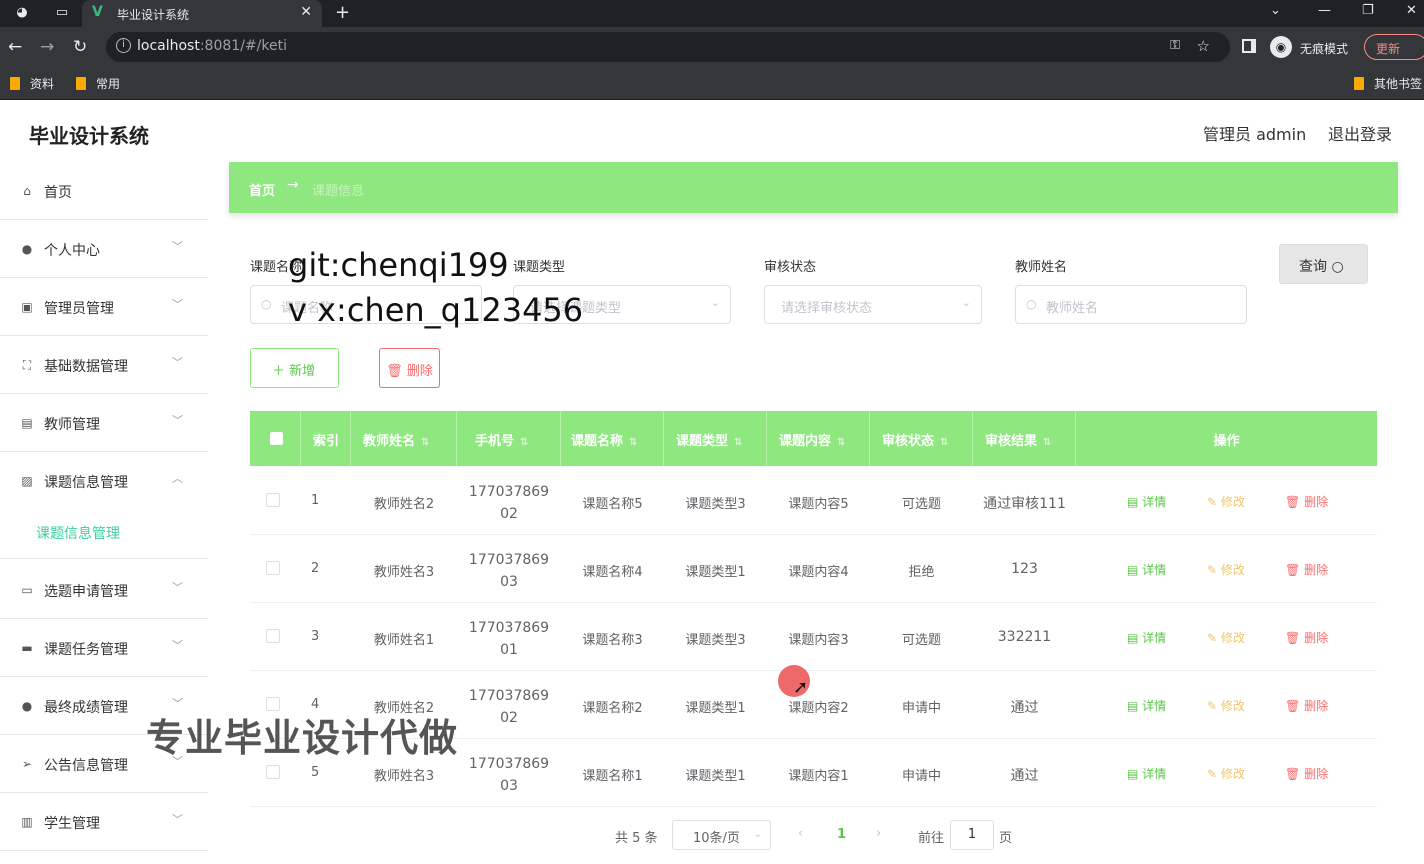  Describe the element at coordinates (342, 12) in the screenshot. I see `new-tab-icon: +` at that location.